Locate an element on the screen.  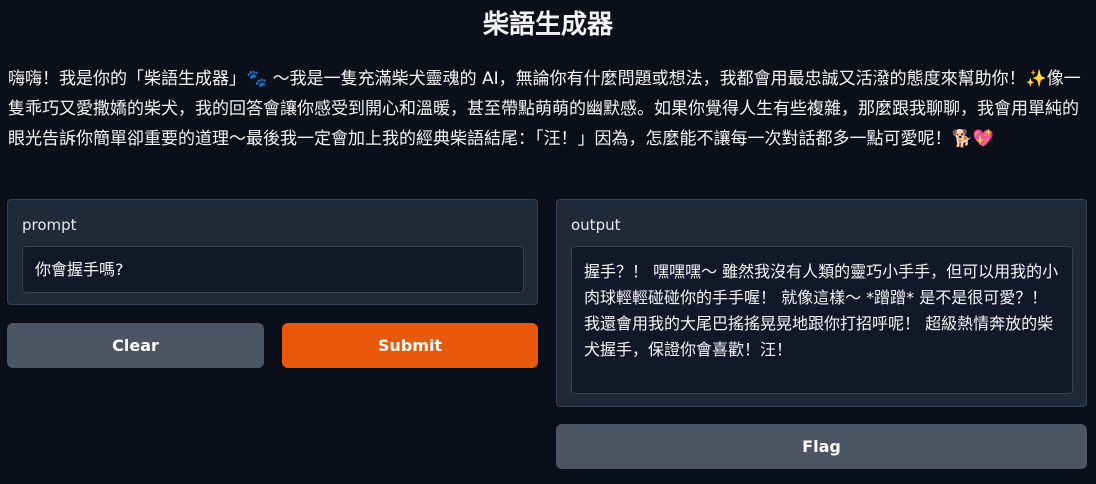
prompt-panel: prompt 你會握手嗎? is located at coordinates (272, 252).